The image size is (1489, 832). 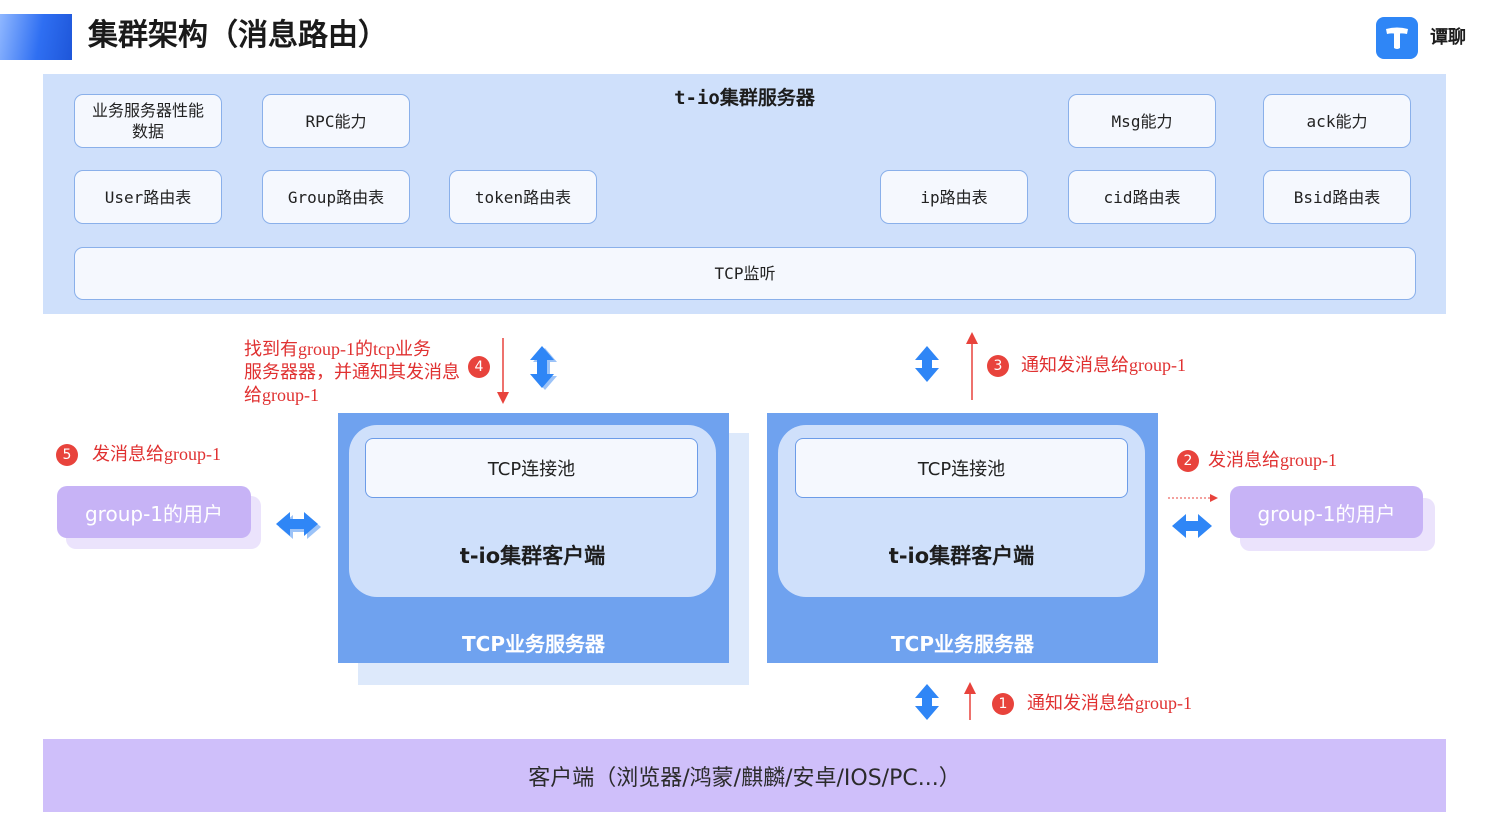 What do you see at coordinates (1109, 703) in the screenshot?
I see `step1-note: 通知发消息给group-1` at bounding box center [1109, 703].